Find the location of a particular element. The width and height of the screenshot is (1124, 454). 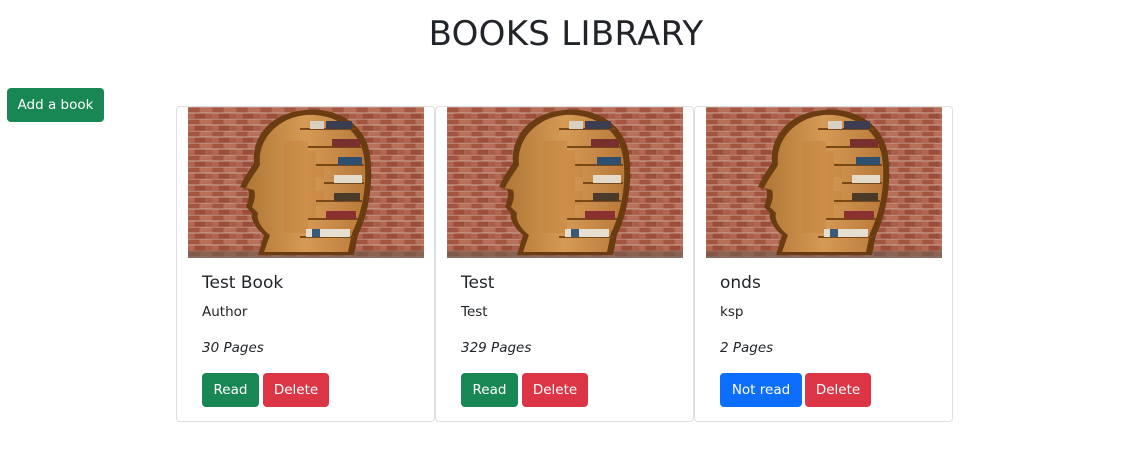

book-author: Test is located at coordinates (474, 312).